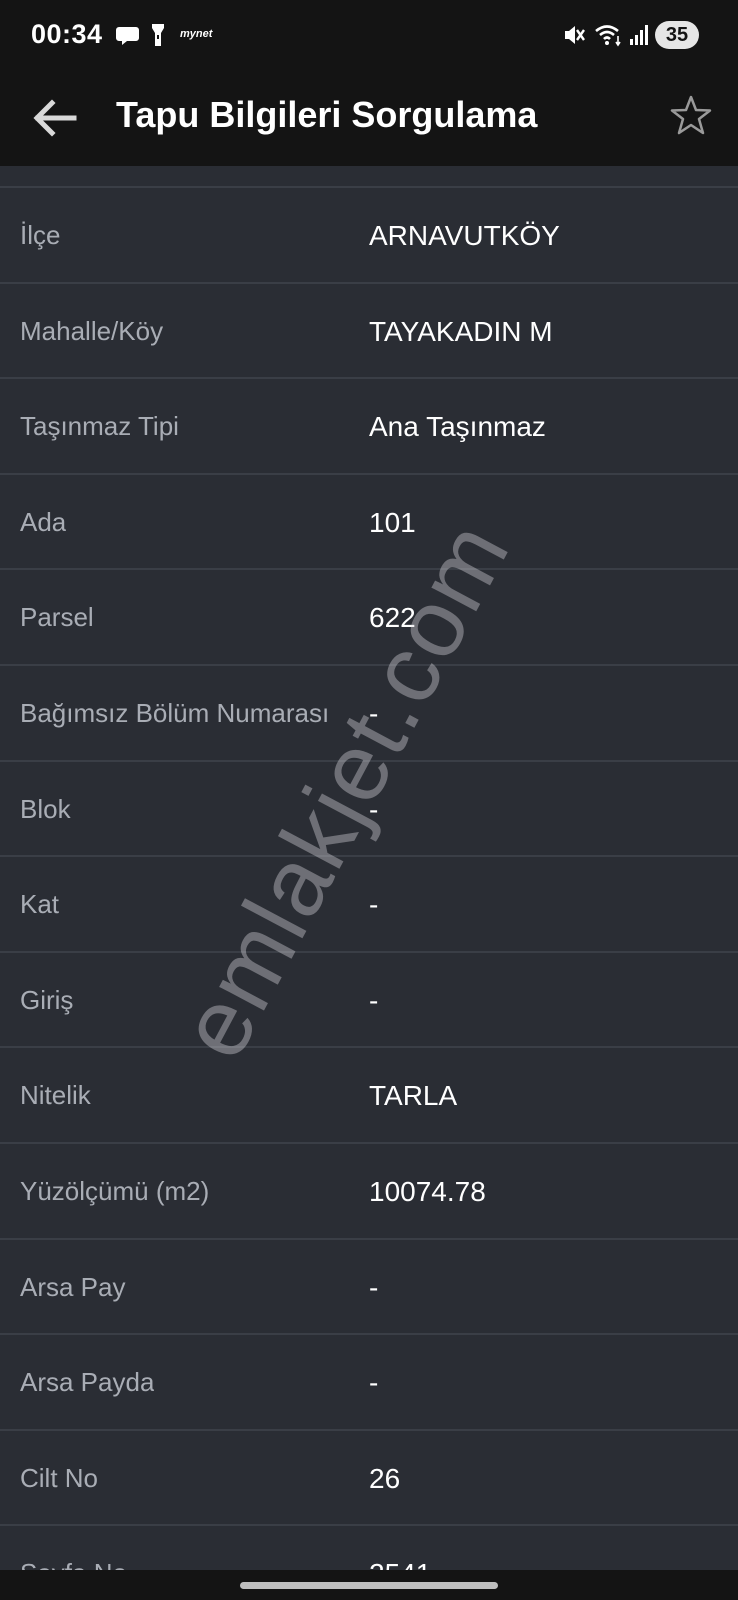 The image size is (738, 1600). What do you see at coordinates (67, 34) in the screenshot?
I see `status-time: 00:34` at bounding box center [67, 34].